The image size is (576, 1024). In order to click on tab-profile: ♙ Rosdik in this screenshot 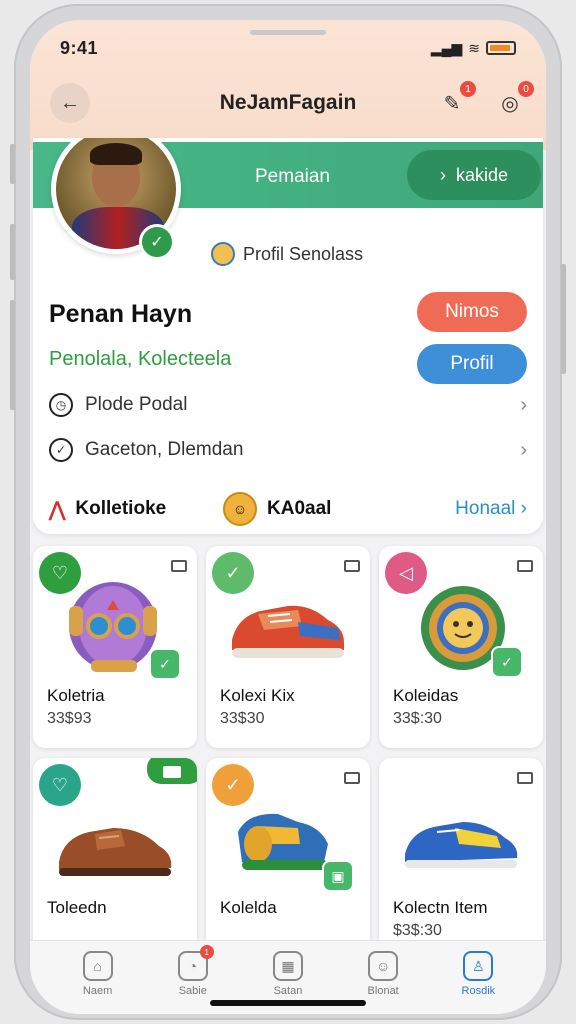, I will do `click(478, 977)`.